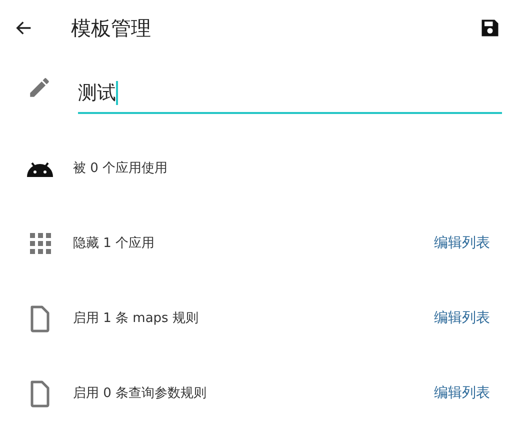  Describe the element at coordinates (40, 168) in the screenshot. I see `android-icon` at that location.